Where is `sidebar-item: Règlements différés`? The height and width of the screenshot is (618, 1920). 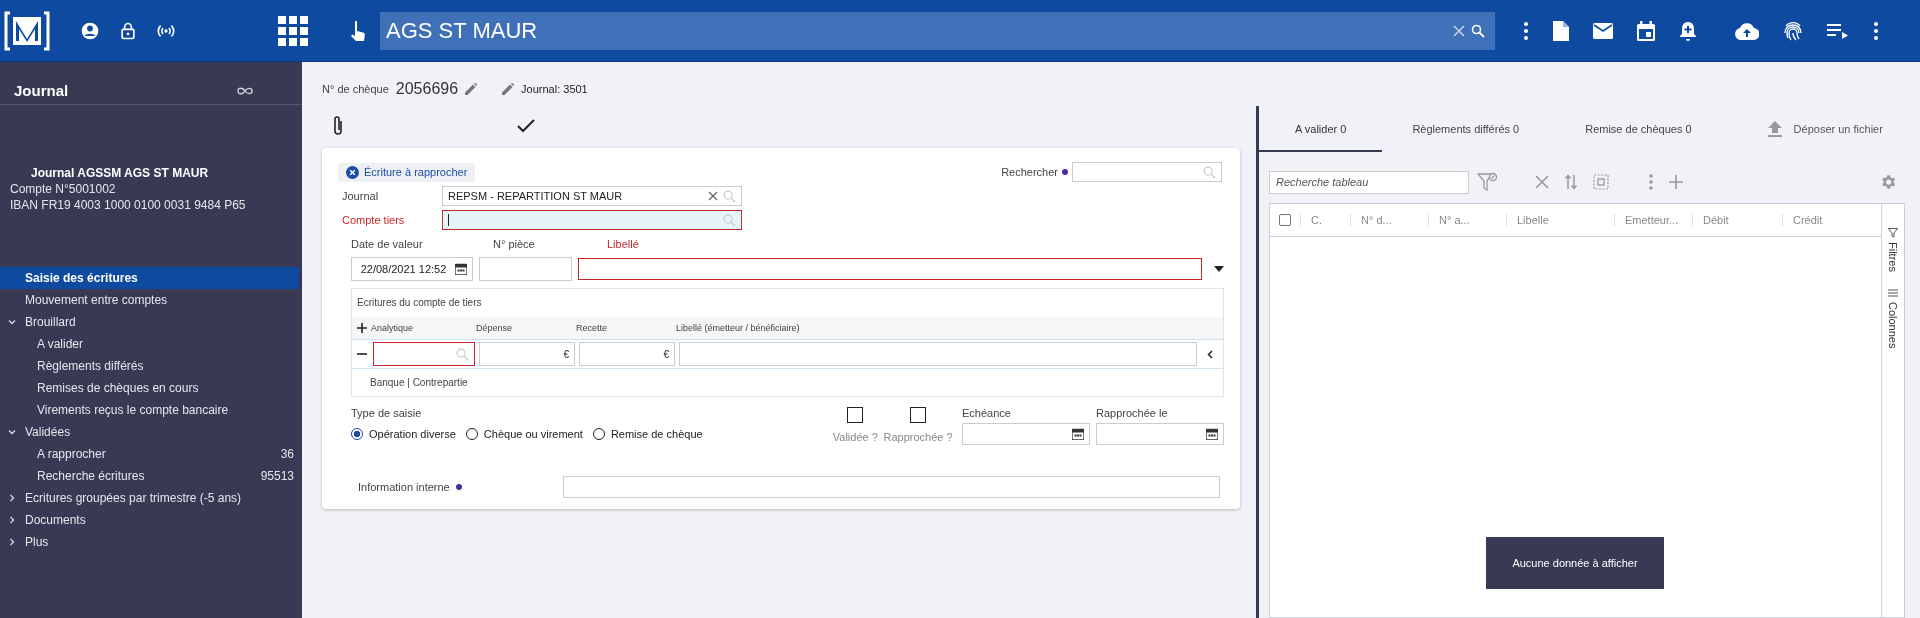 sidebar-item: Règlements différés is located at coordinates (149, 366).